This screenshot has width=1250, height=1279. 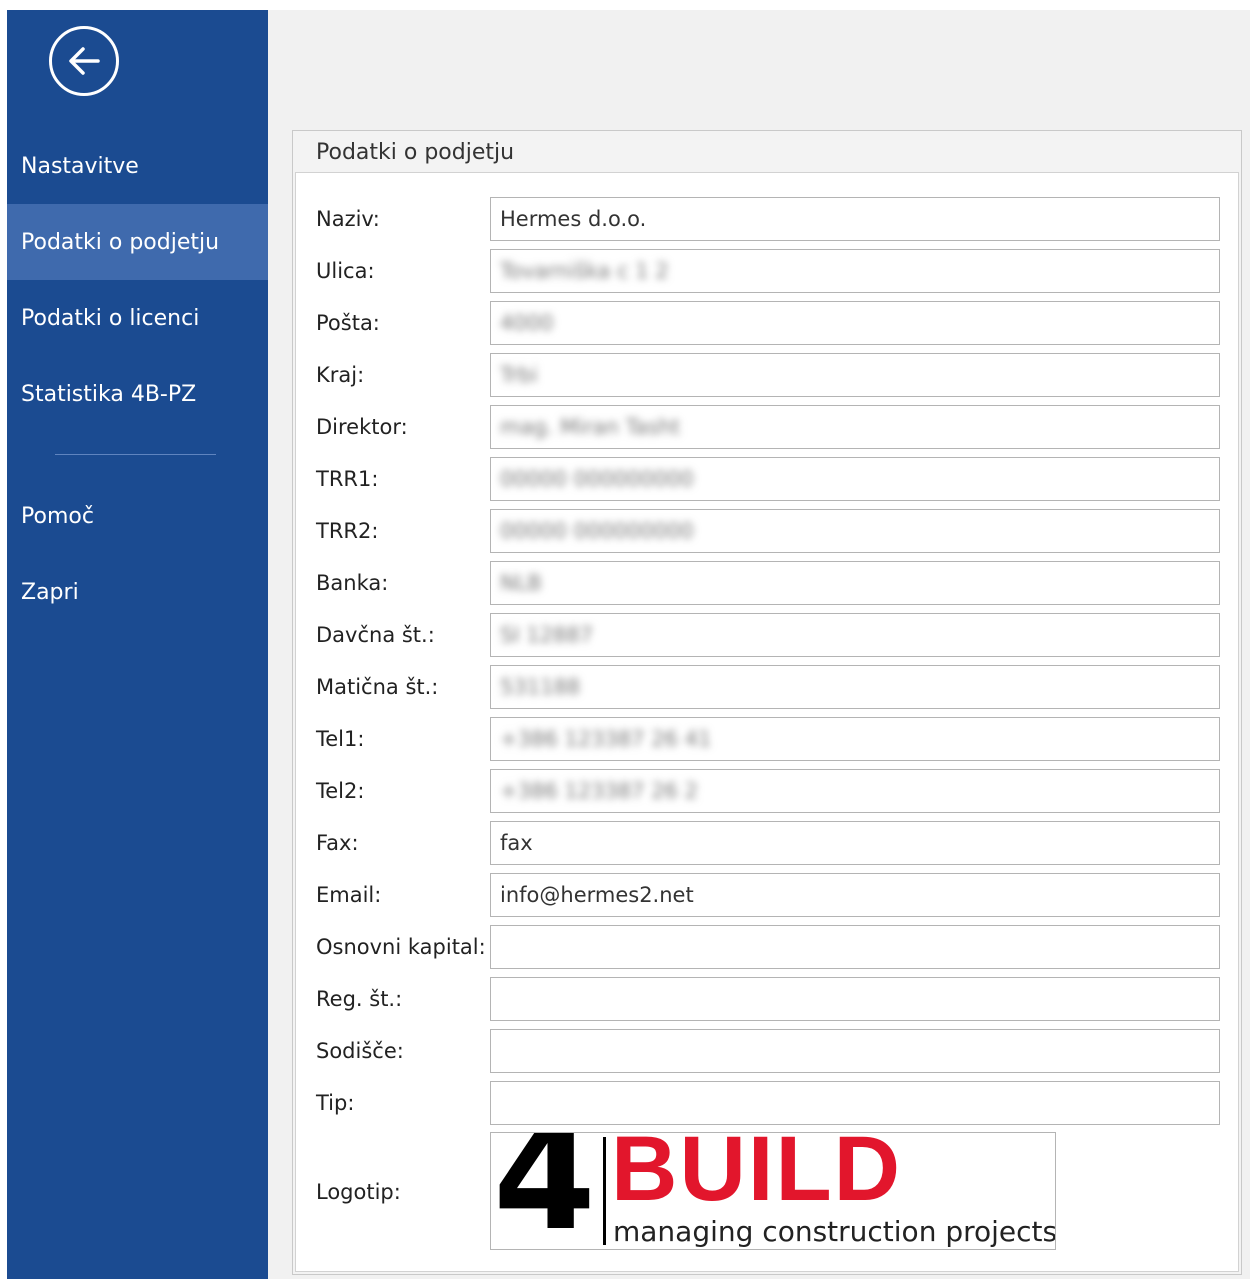 I want to click on tip-input, so click(x=855, y=1103).